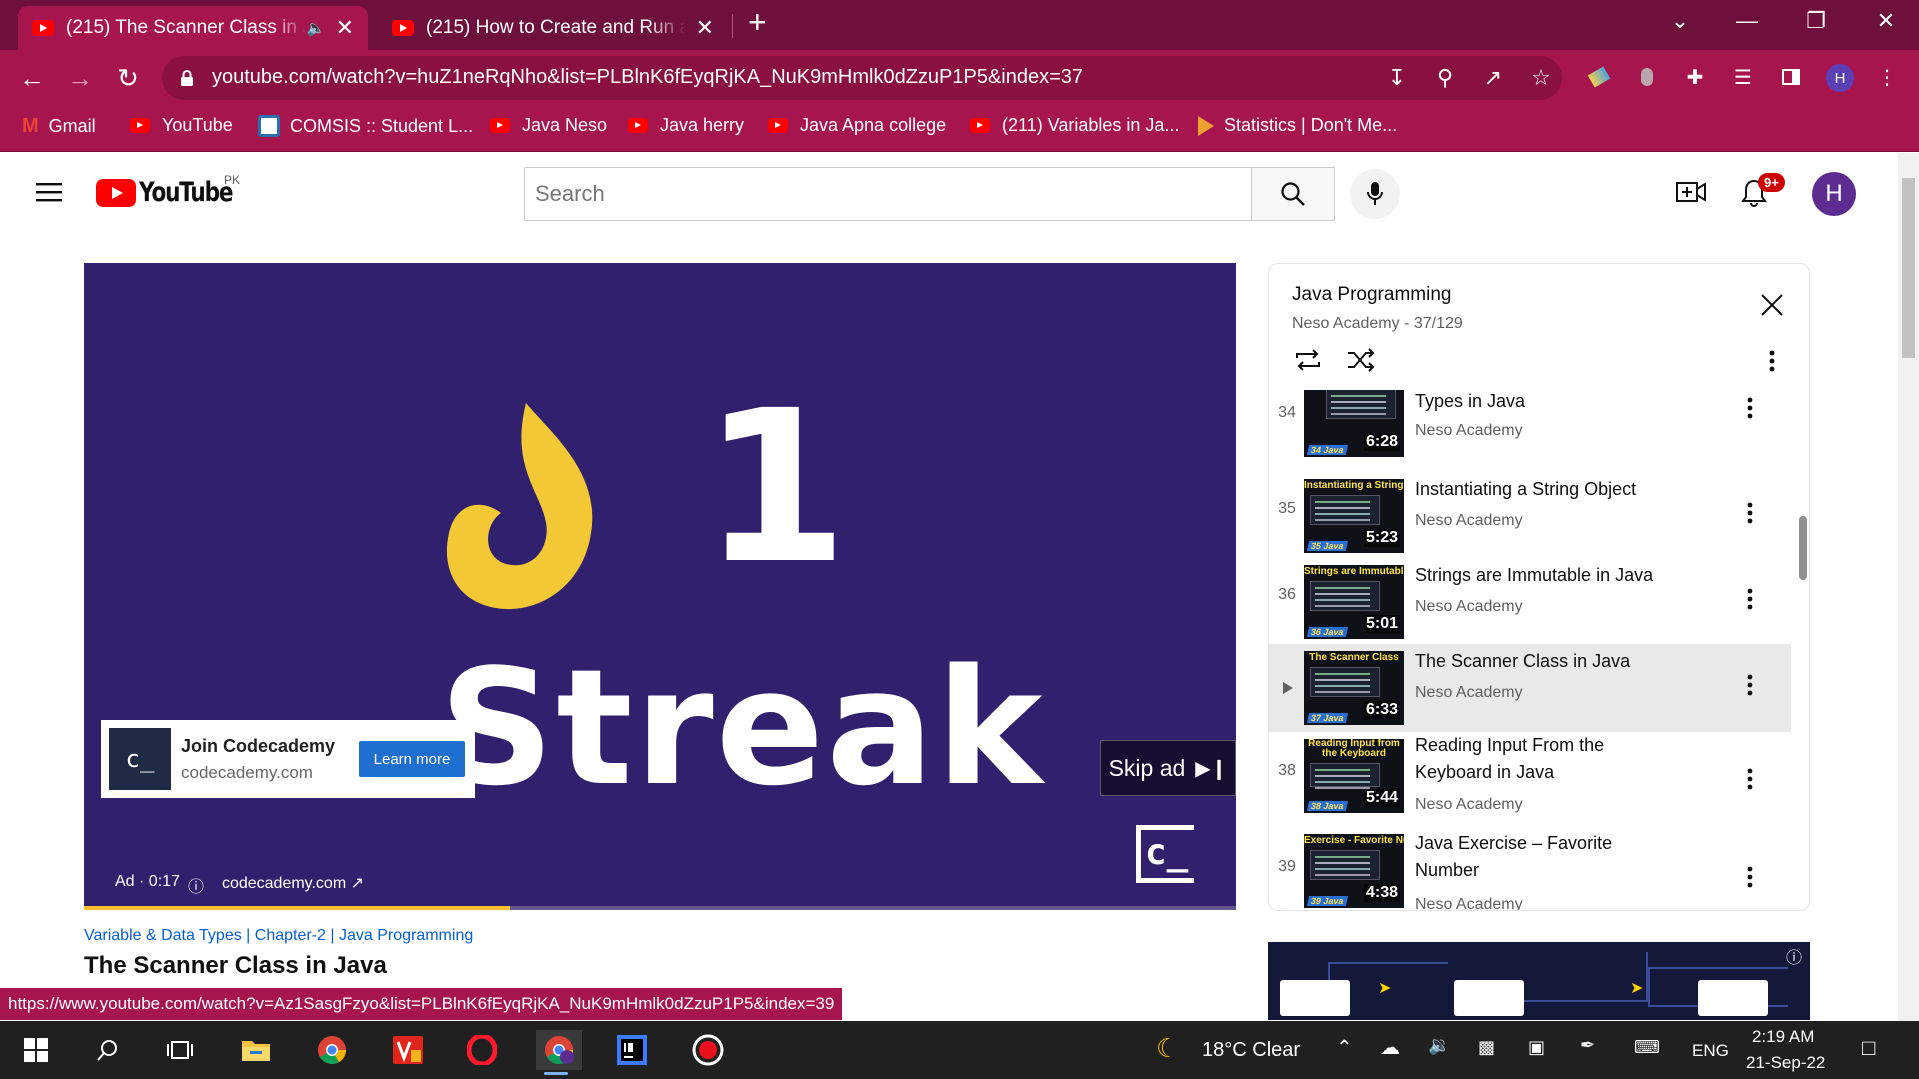 This screenshot has width=1919, height=1079. What do you see at coordinates (1536, 1047) in the screenshot?
I see `meet-now-icon: ▣` at bounding box center [1536, 1047].